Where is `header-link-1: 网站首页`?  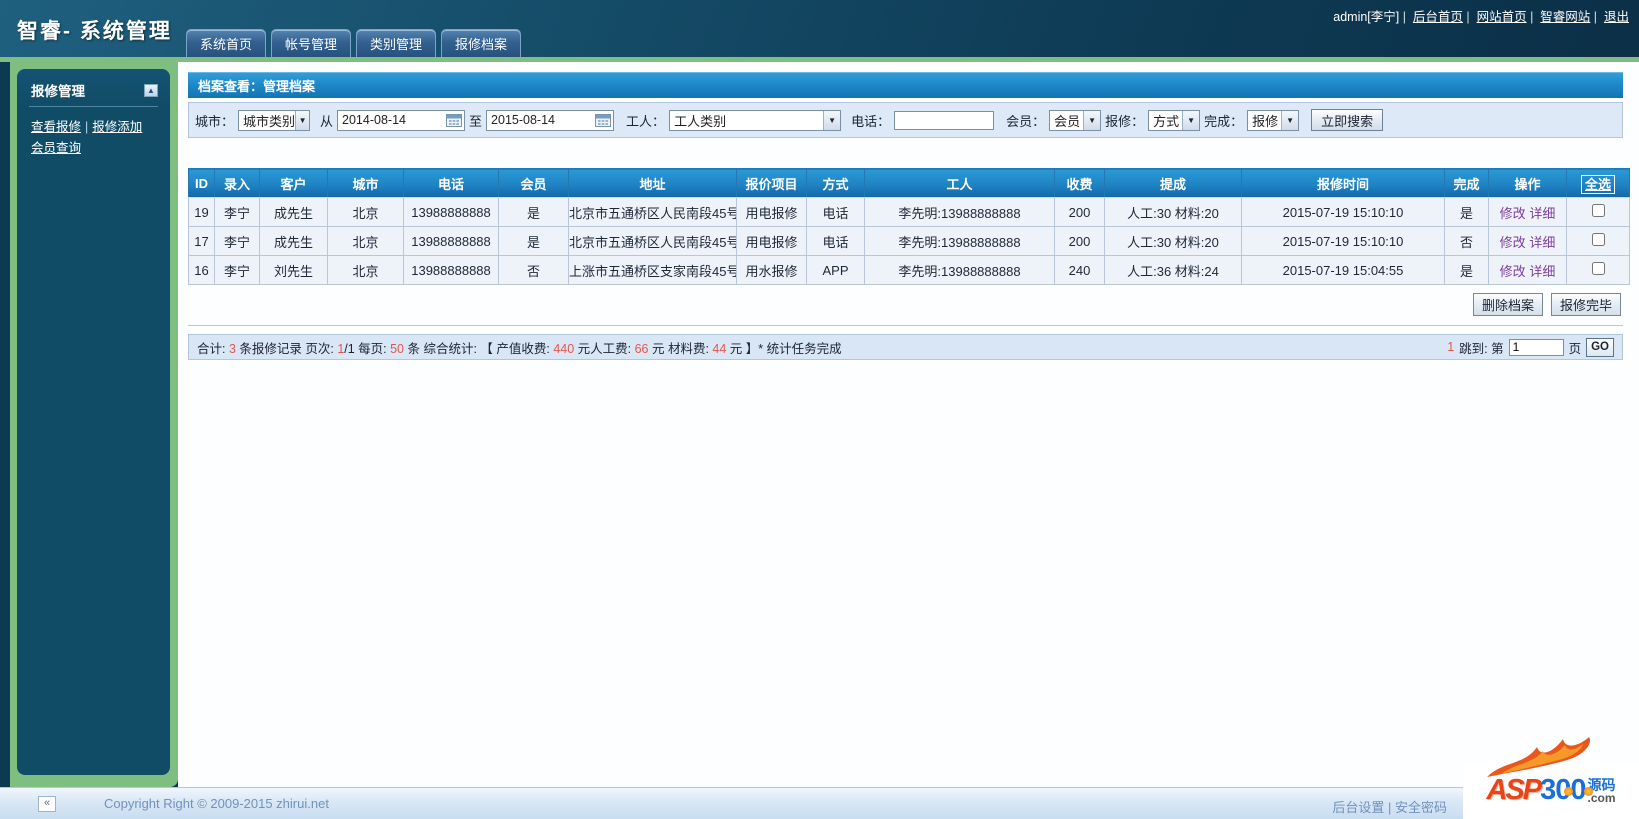
header-link-1: 网站首页 is located at coordinates (1502, 17).